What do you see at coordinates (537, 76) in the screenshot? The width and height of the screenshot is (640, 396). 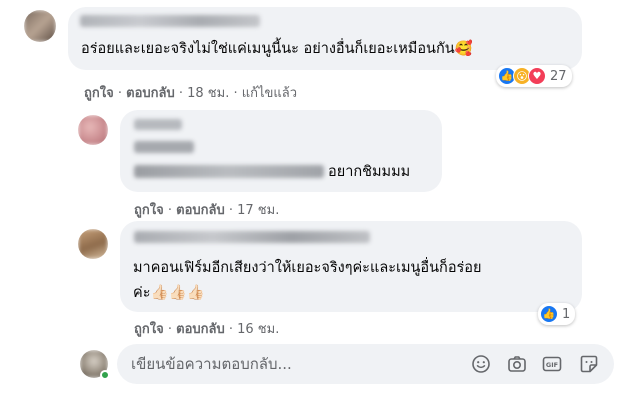 I see `love-reaction-icon: ♥` at bounding box center [537, 76].